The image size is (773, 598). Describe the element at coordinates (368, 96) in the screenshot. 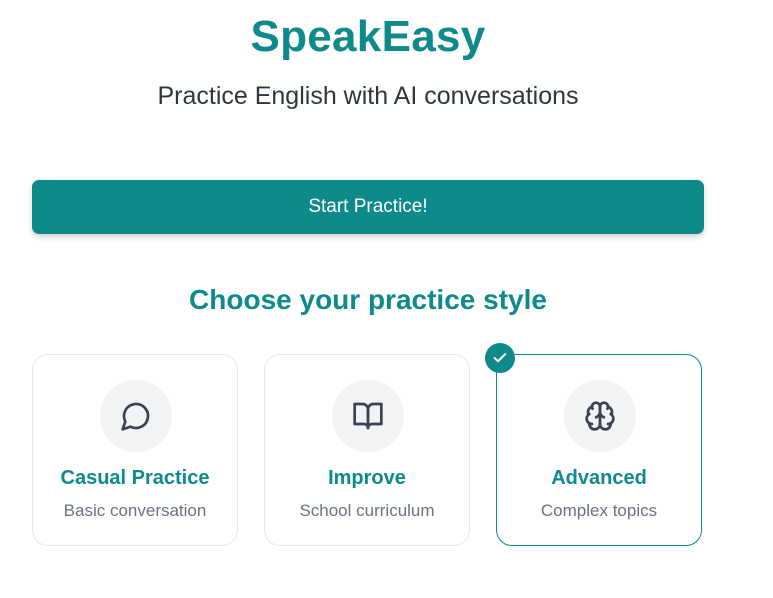

I see `app-subtitle: Practice English with AI conversations` at that location.